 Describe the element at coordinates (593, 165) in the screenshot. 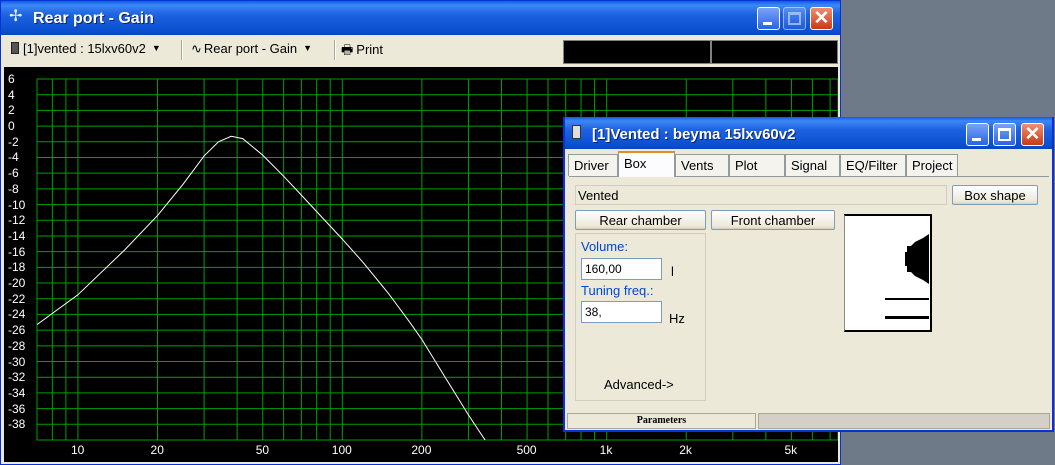

I see `tab-driver: Driver` at that location.